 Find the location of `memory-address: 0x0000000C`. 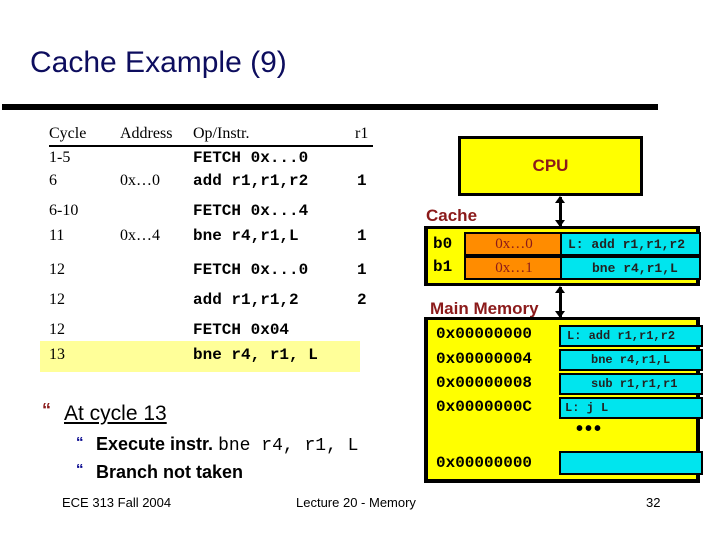

memory-address: 0x0000000C is located at coordinates (484, 407).